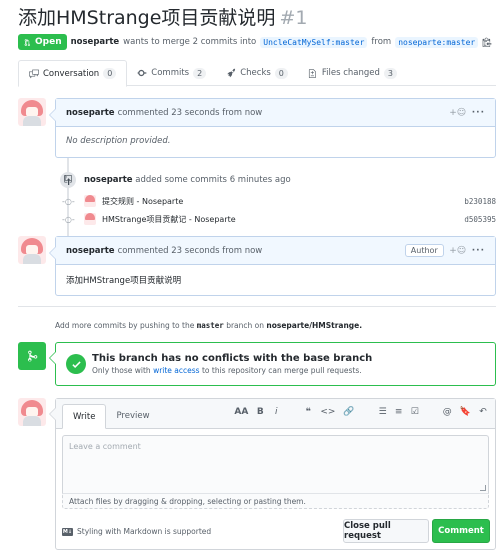 The height and width of the screenshot is (553, 500). Describe the element at coordinates (461, 531) in the screenshot. I see `comment-button: Comment` at that location.